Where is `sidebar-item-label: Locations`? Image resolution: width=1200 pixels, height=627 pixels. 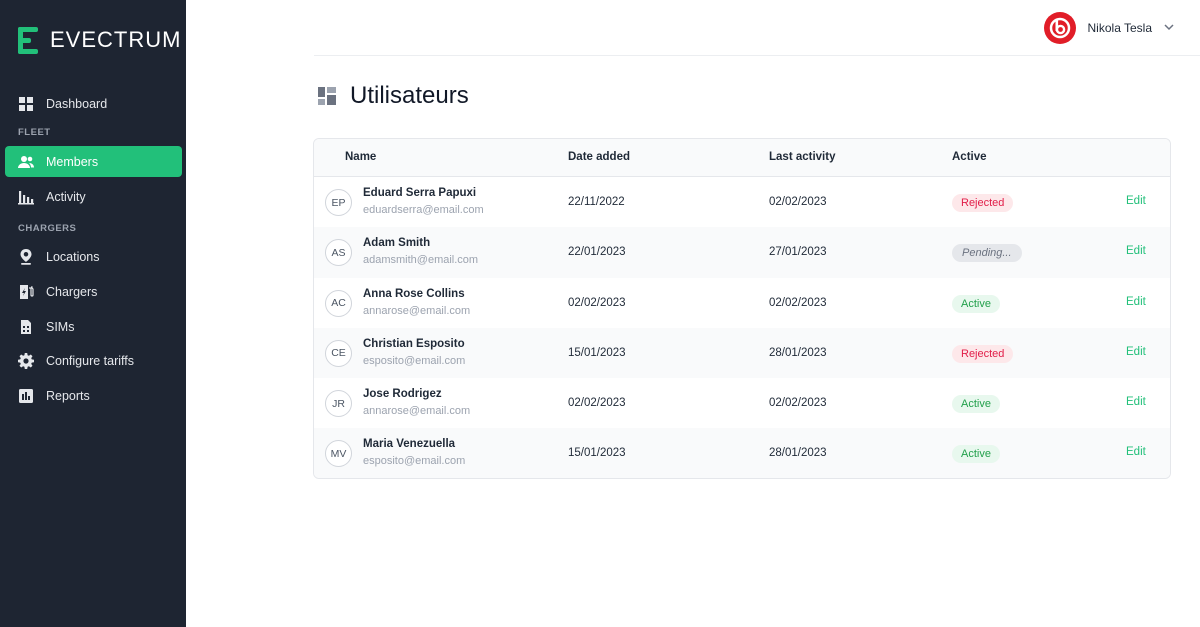
sidebar-item-label: Locations is located at coordinates (73, 256).